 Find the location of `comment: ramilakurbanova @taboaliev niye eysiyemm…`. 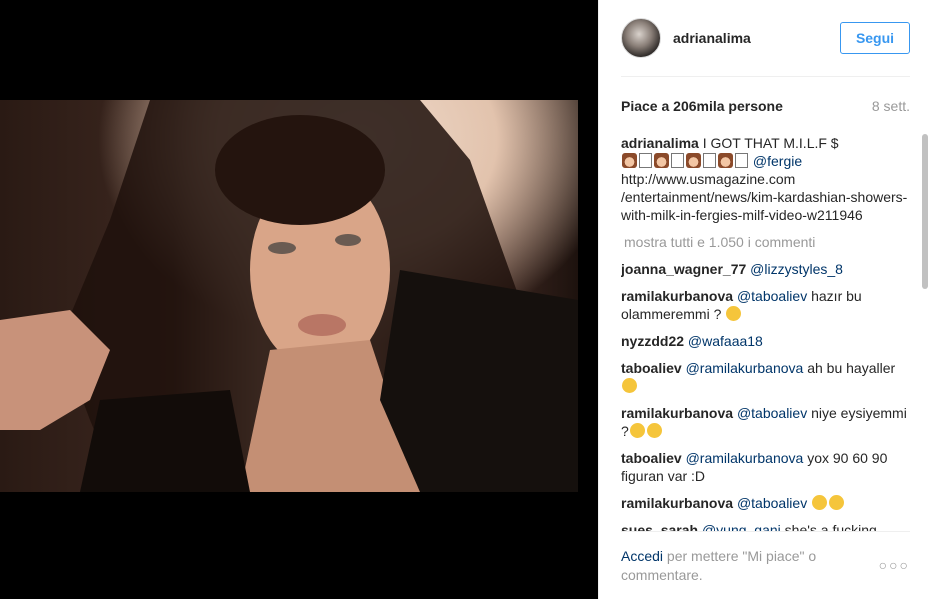

comment: ramilakurbanova @taboaliev niye eysiyemm… is located at coordinates (764, 422).